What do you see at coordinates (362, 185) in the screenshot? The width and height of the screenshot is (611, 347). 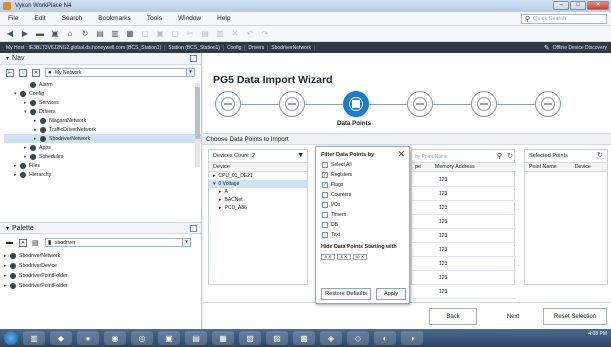 I see `filter-checkbox: ✓ Flags` at bounding box center [362, 185].